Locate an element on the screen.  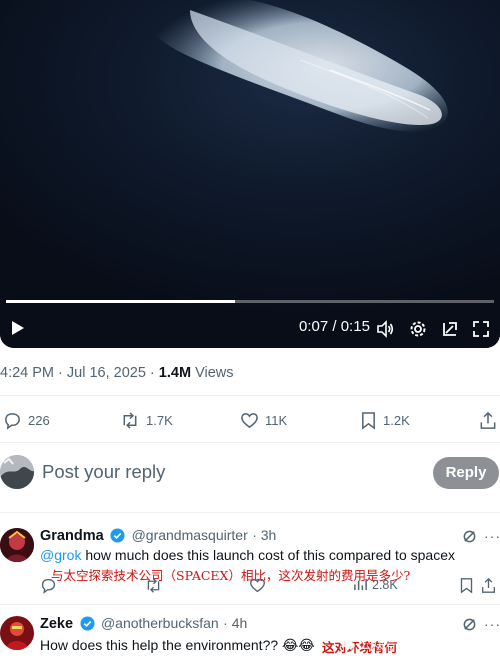
views-action: 2.8K is located at coordinates (375, 584).